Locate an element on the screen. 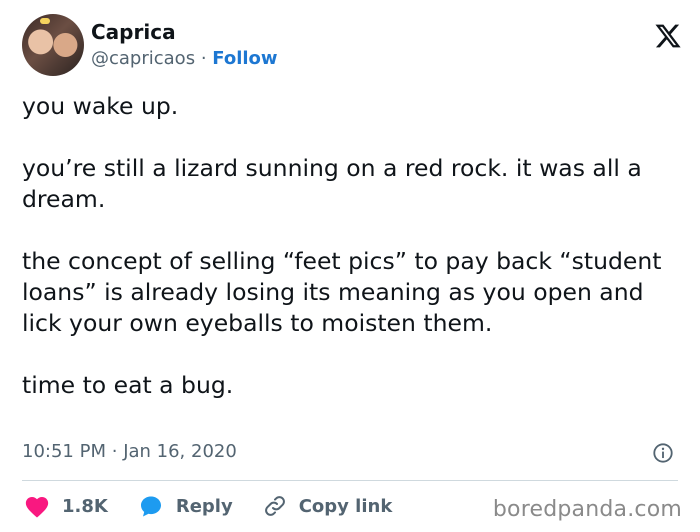  link-icon is located at coordinates (274, 506).